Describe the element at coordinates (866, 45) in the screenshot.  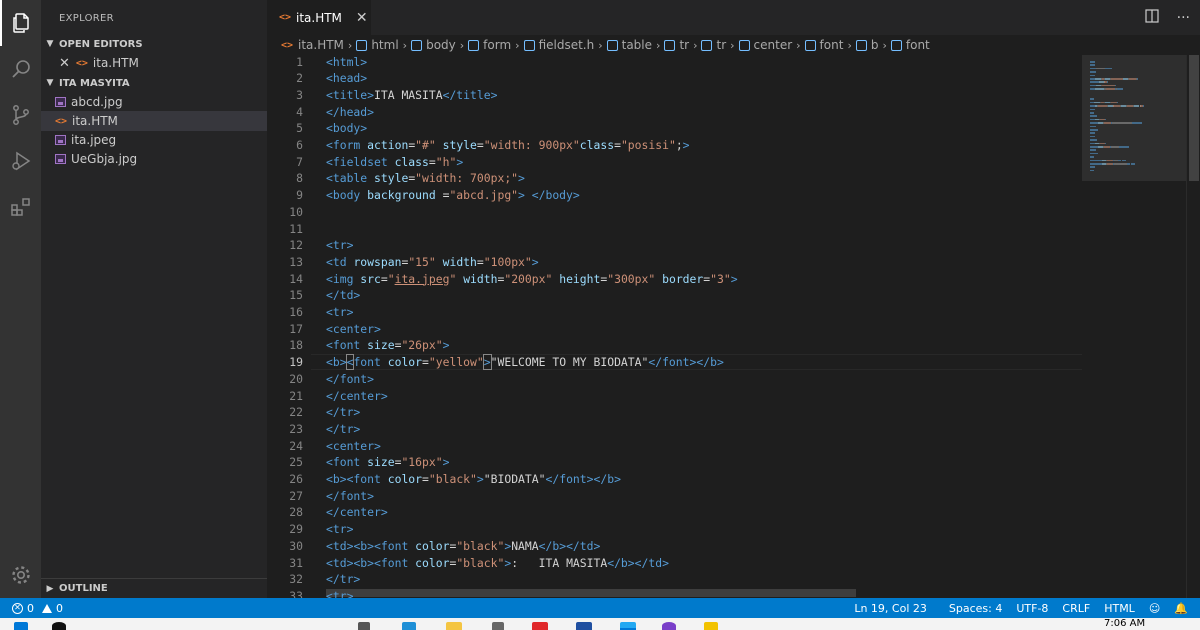
I see `breadcrumb-item: b` at that location.